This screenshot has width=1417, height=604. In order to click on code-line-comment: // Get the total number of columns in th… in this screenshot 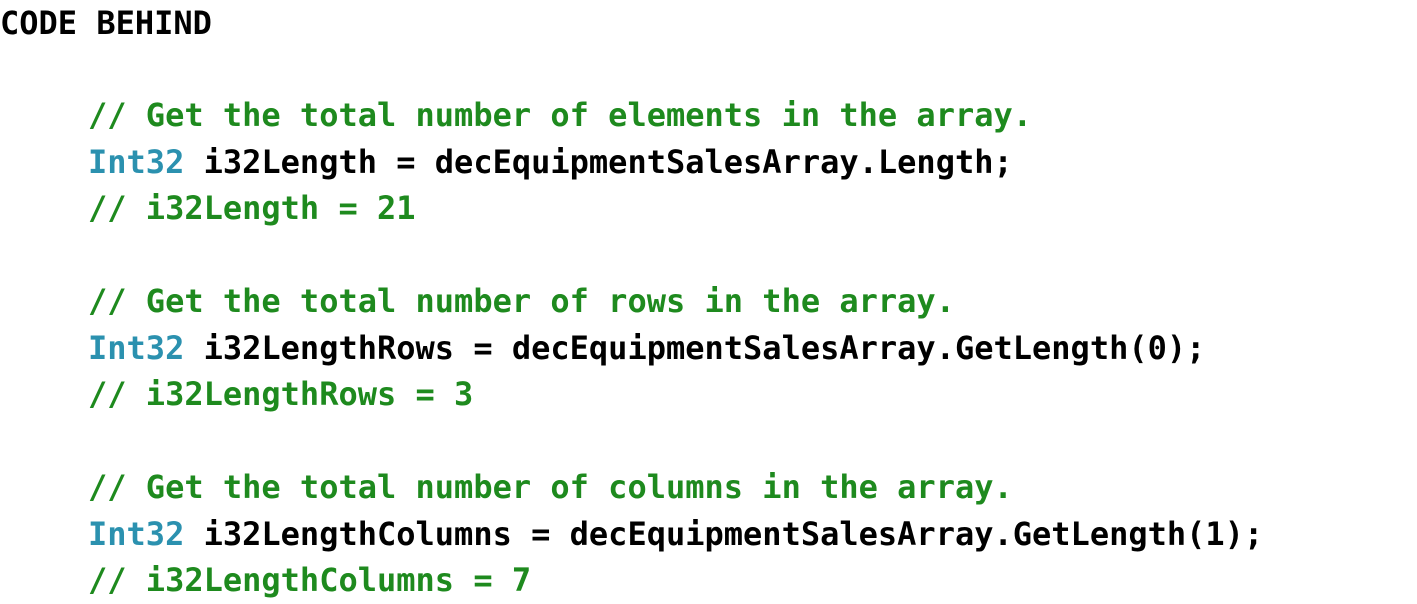, I will do `click(748, 487)`.